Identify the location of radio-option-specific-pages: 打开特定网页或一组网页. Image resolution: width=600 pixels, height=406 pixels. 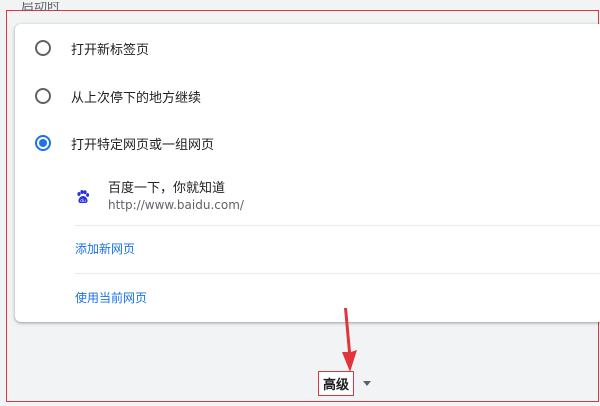
(124, 143).